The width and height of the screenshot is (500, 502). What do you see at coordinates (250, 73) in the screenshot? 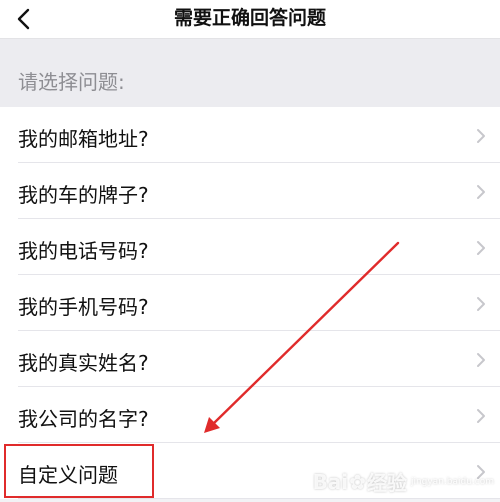
I see `section-header: 请选择问题:` at bounding box center [250, 73].